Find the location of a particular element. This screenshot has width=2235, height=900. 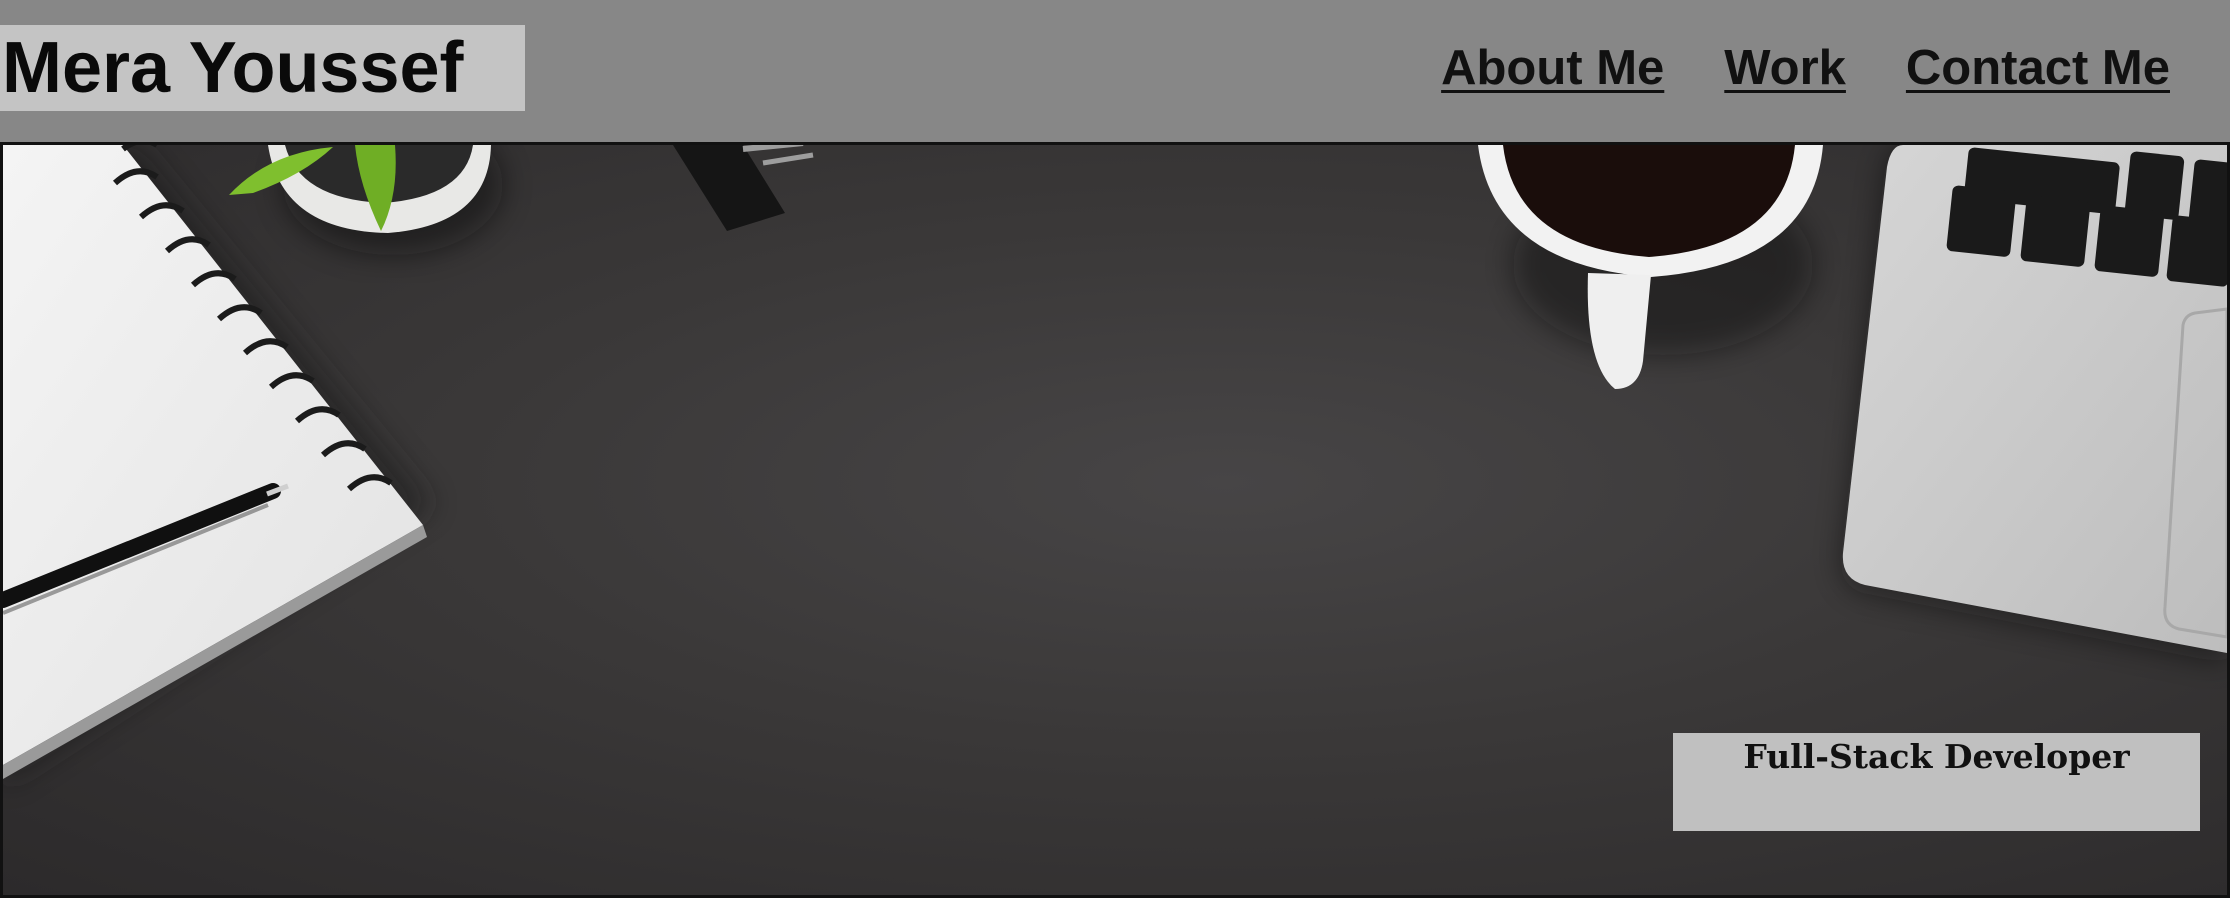

binder-clip-icon is located at coordinates (743, 188).